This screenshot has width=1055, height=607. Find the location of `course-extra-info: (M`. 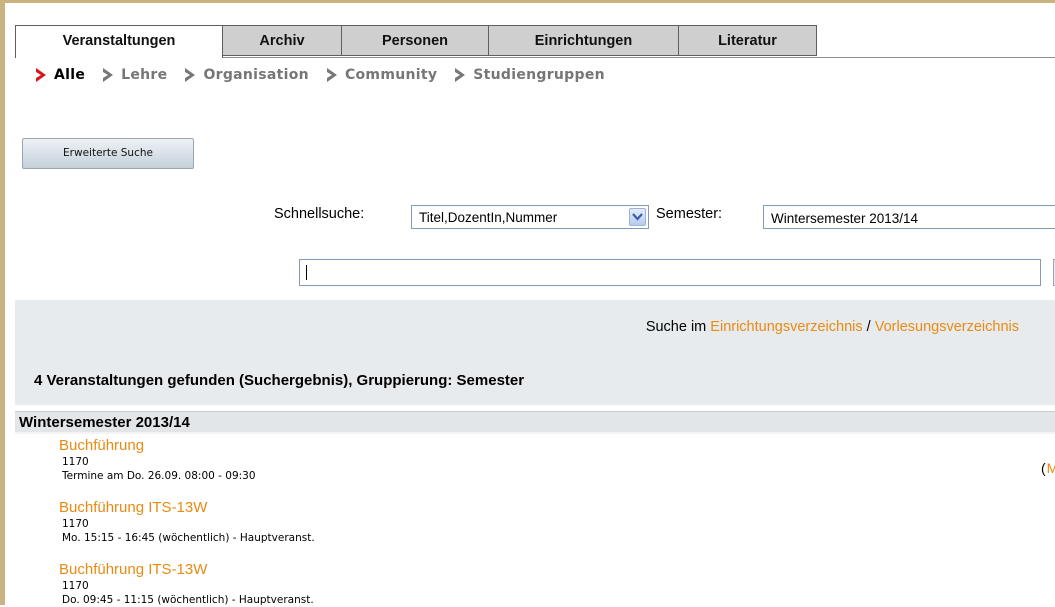

course-extra-info: (M is located at coordinates (1048, 468).